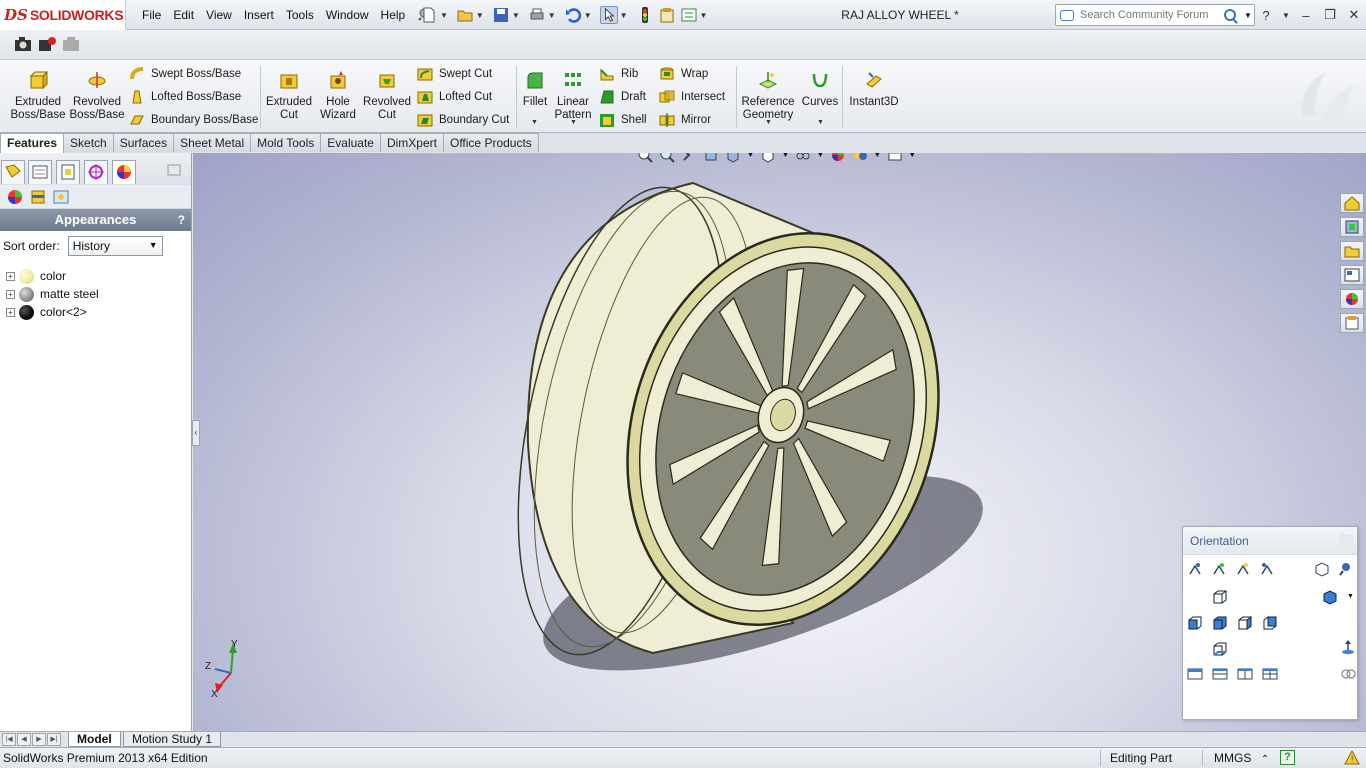  What do you see at coordinates (95, 312) in the screenshot?
I see `tree-item-color-2: + color<2>` at bounding box center [95, 312].